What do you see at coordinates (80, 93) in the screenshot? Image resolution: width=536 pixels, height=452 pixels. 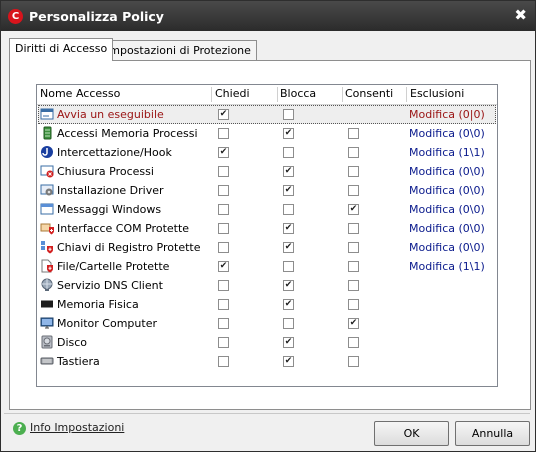 I see `column-header-nome-accesso: Nome Accesso` at bounding box center [80, 93].